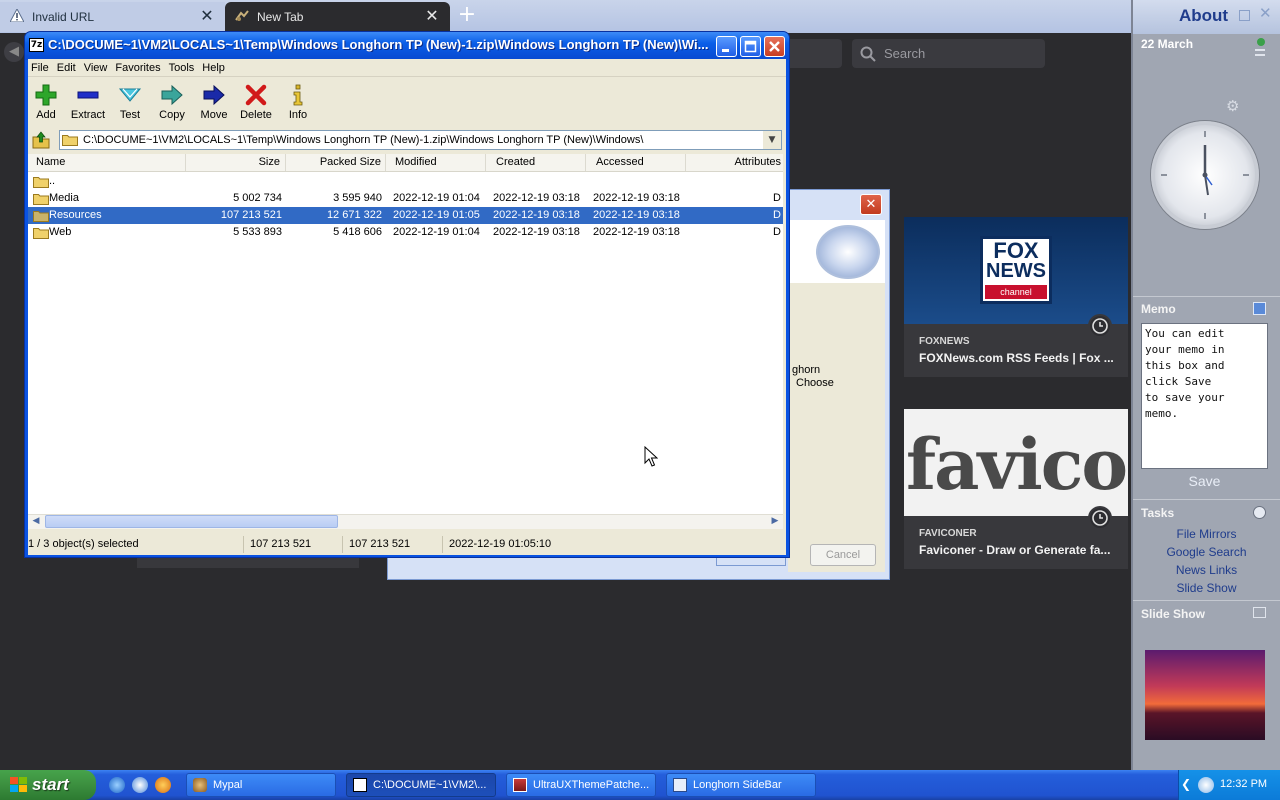 This screenshot has width=1280, height=800. I want to click on network-icon, so click(1206, 785).